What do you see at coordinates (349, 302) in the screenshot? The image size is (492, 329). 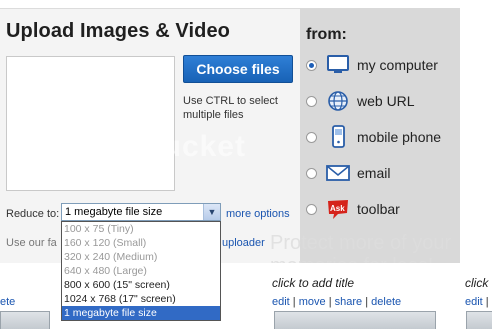 I see `share-link: share` at bounding box center [349, 302].